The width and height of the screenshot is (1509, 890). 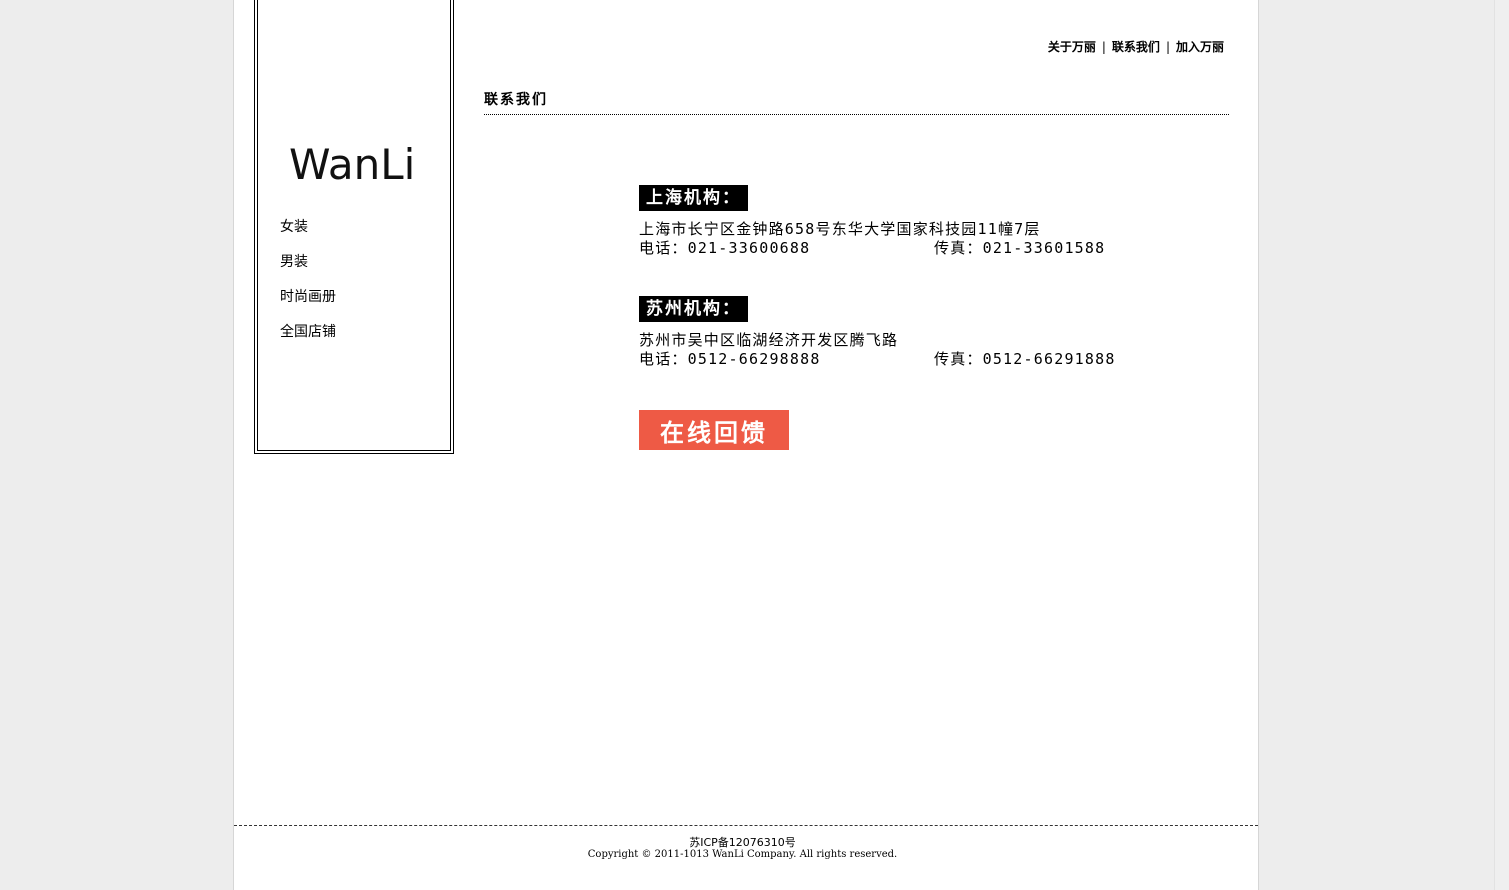 I want to click on contact-link: 联系我们, so click(x=1136, y=46).